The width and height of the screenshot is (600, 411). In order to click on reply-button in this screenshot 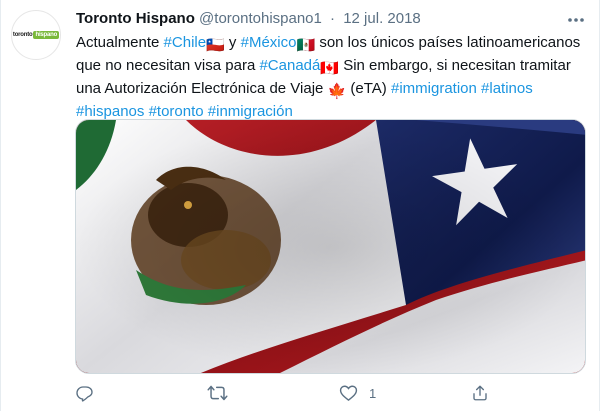, I will do `click(84, 393)`.